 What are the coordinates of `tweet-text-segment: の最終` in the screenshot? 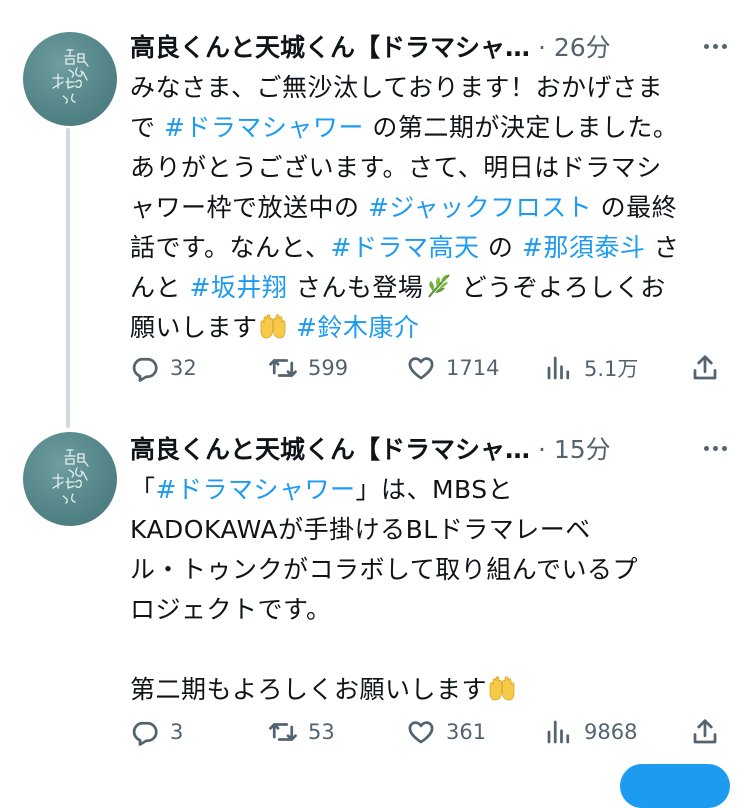 It's located at (635, 207).